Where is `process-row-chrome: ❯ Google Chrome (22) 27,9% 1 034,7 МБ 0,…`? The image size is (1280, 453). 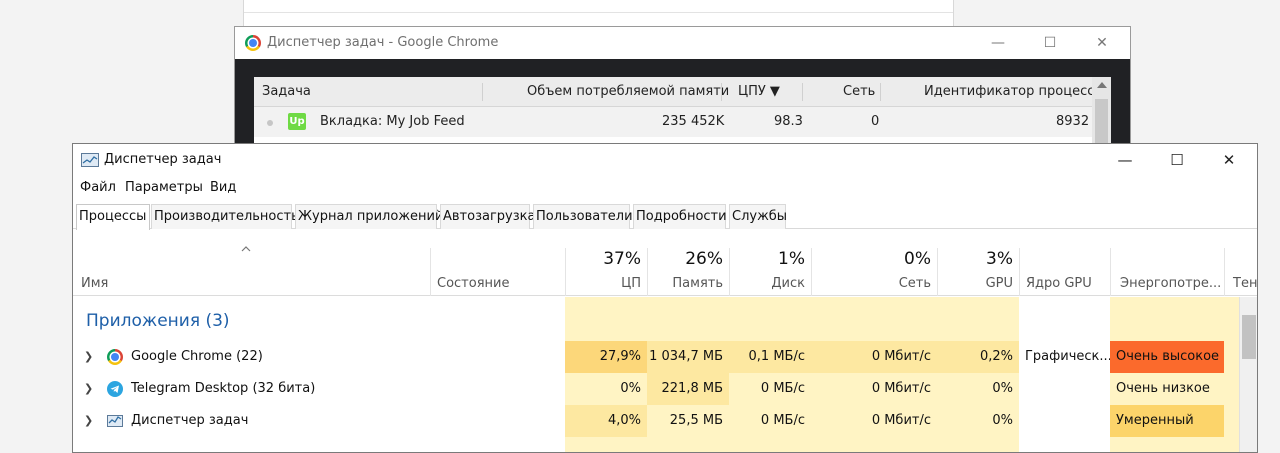
process-row-chrome: ❯ Google Chrome (22) 27,9% 1 034,7 МБ 0,… is located at coordinates (665, 357).